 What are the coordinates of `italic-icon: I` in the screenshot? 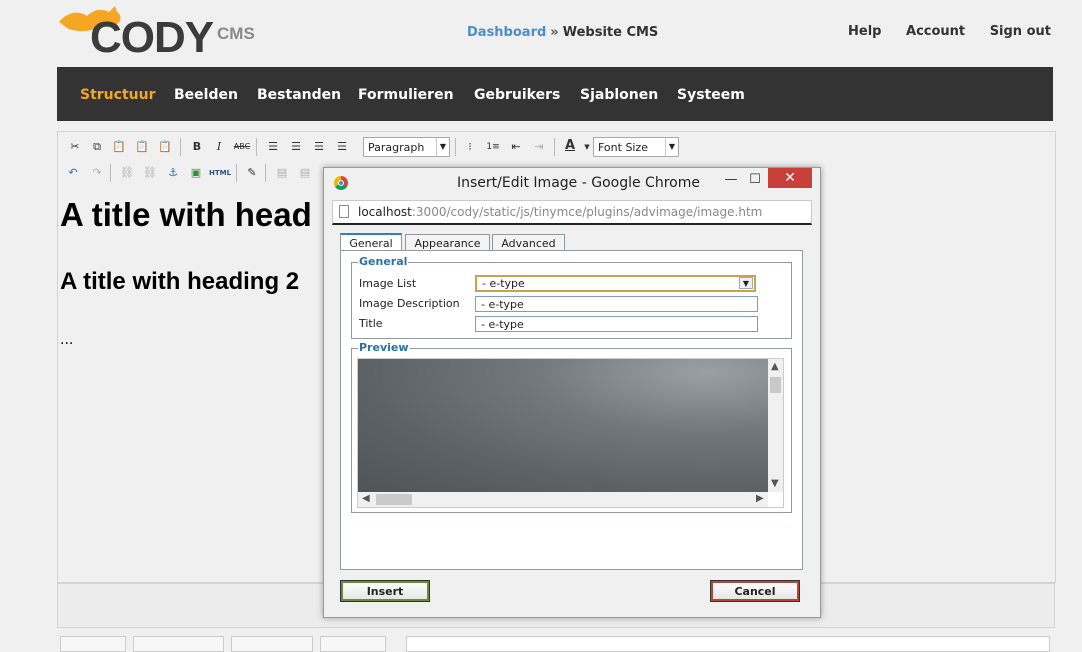 It's located at (219, 147).